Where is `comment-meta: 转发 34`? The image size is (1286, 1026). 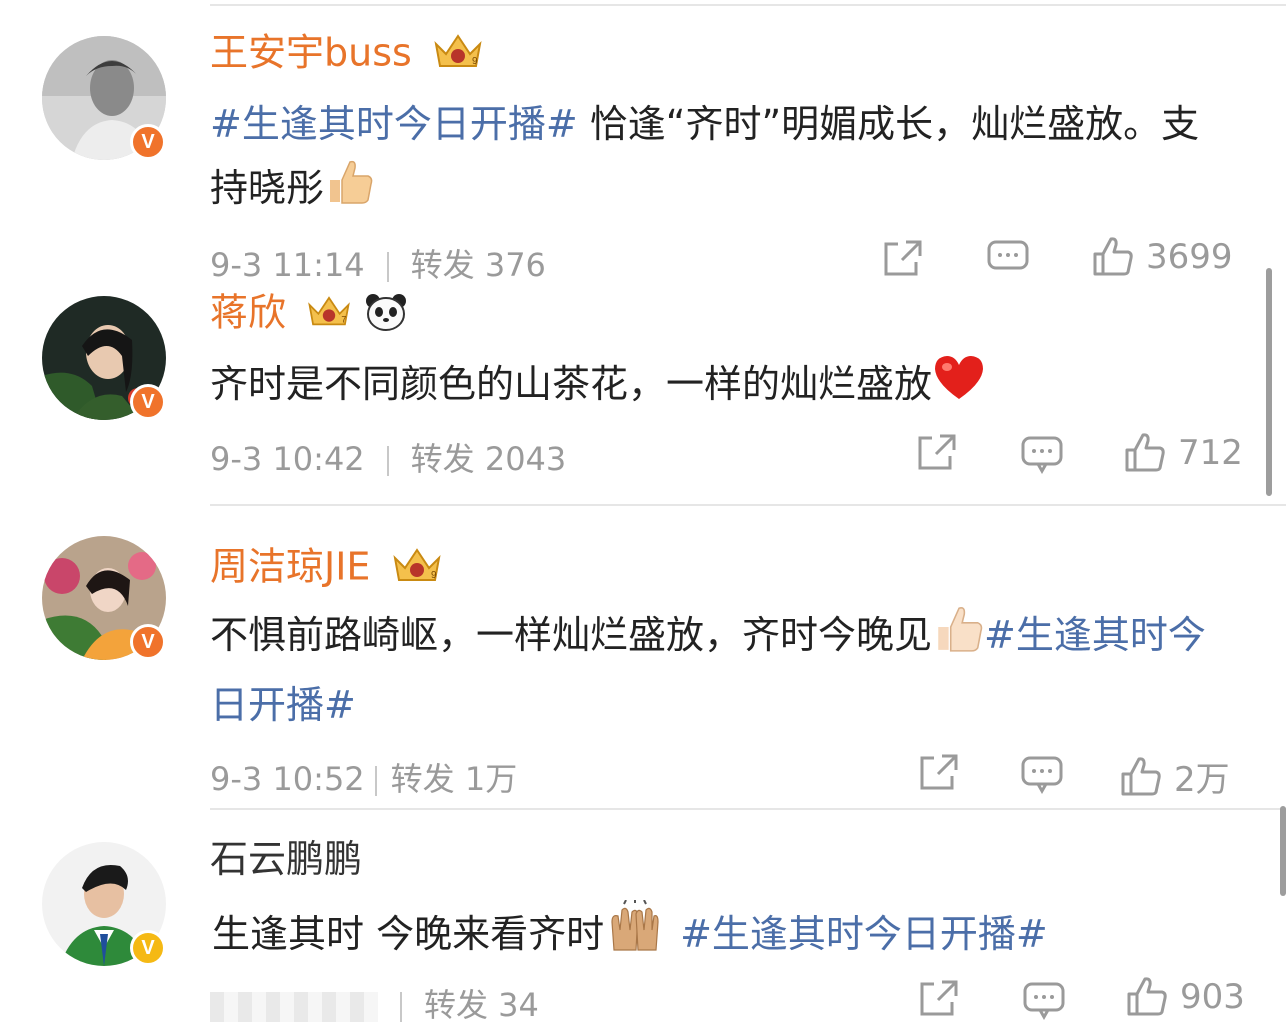 comment-meta: 转发 34 is located at coordinates (374, 1003).